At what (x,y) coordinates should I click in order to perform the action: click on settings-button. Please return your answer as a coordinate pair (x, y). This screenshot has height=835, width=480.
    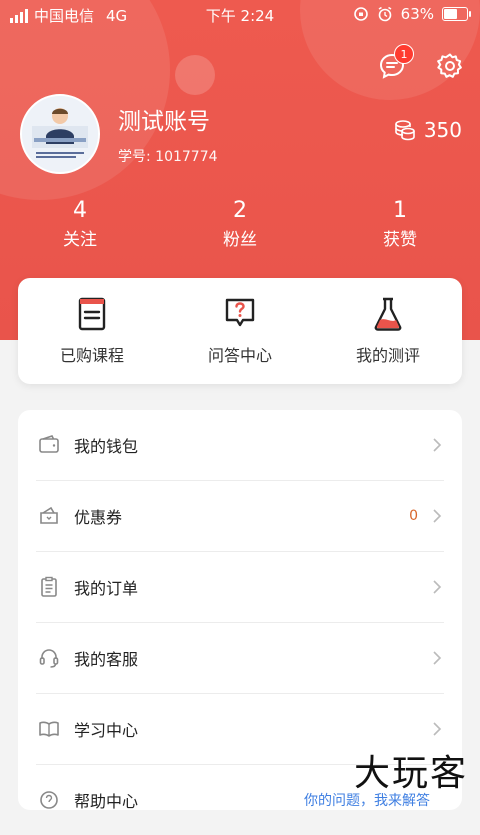
    Looking at the image, I should click on (450, 66).